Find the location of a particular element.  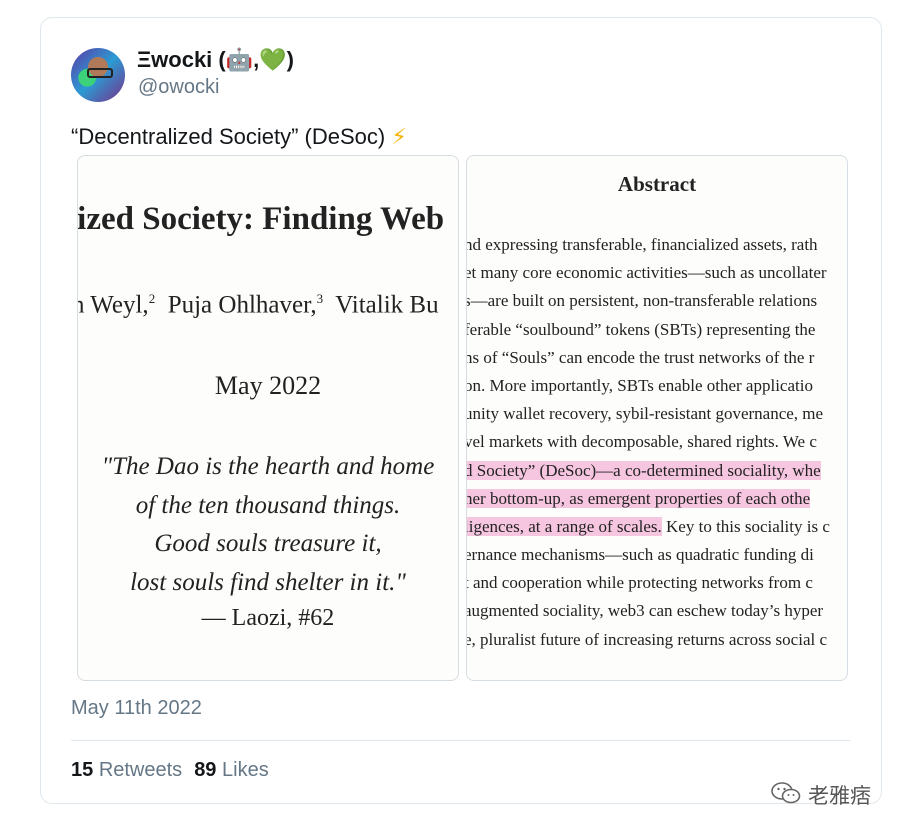

author-3: Vitalik Bu is located at coordinates (387, 305).